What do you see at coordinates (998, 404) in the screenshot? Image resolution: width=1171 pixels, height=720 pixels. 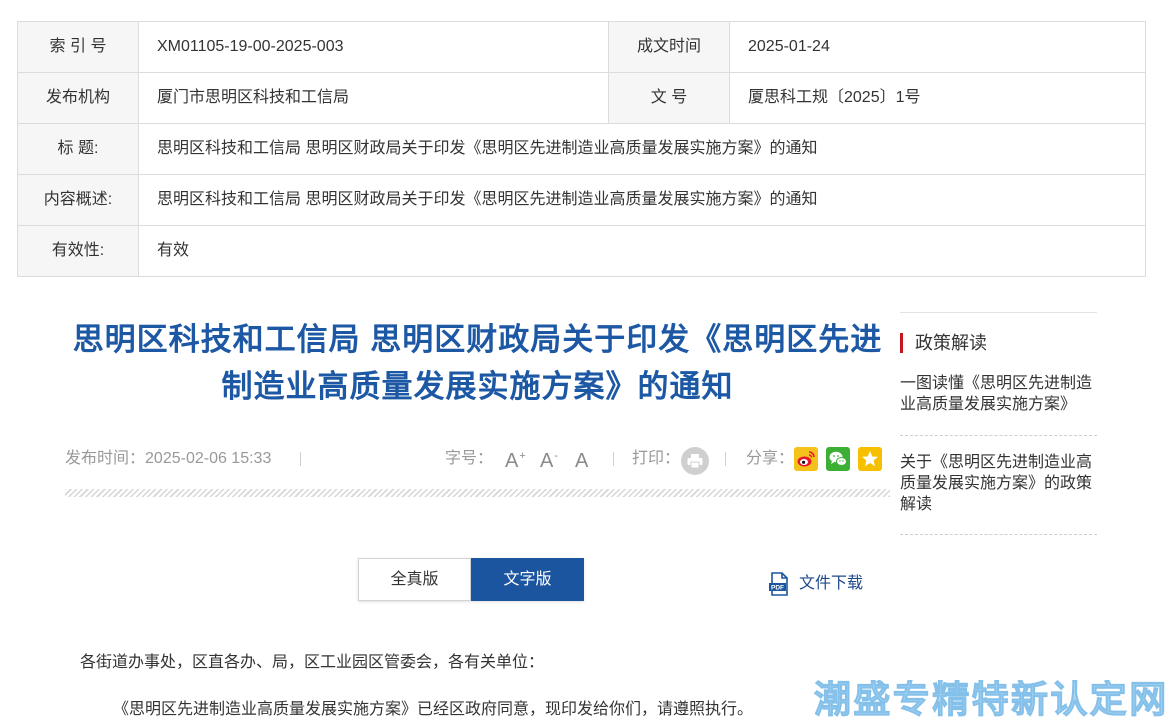 I see `sidebar-link-infographic: 一图读懂《思明区先进制造业高质量发展实施方案》` at bounding box center [998, 404].